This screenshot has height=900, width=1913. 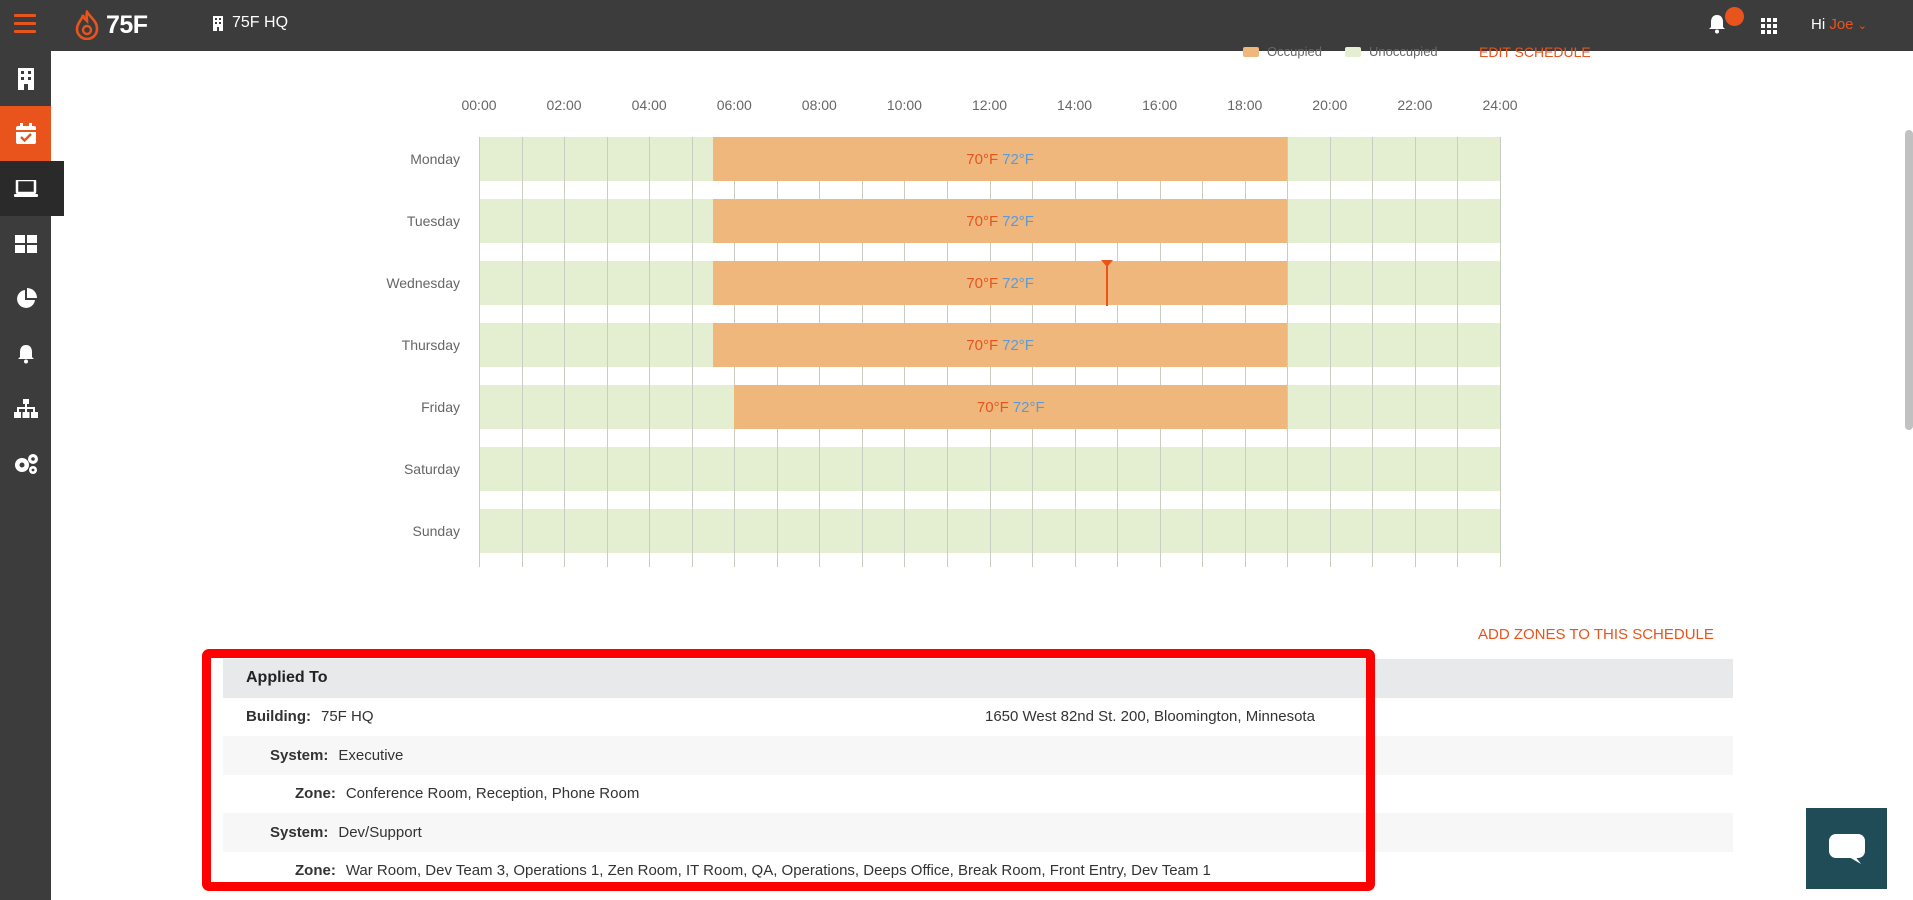 I want to click on day-label: Friday, so click(x=440, y=407).